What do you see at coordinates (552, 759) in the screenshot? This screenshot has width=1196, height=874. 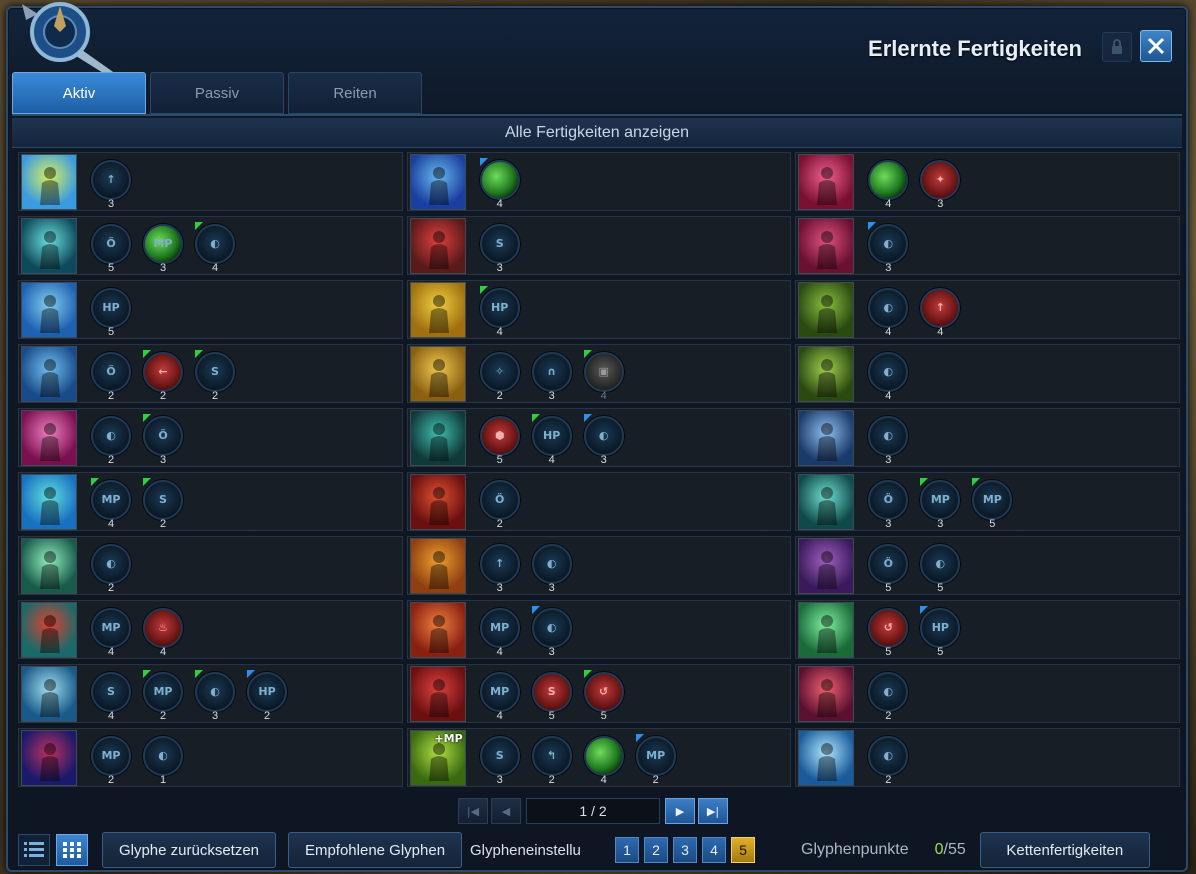 I see `glyph-slot: ↰ 2` at bounding box center [552, 759].